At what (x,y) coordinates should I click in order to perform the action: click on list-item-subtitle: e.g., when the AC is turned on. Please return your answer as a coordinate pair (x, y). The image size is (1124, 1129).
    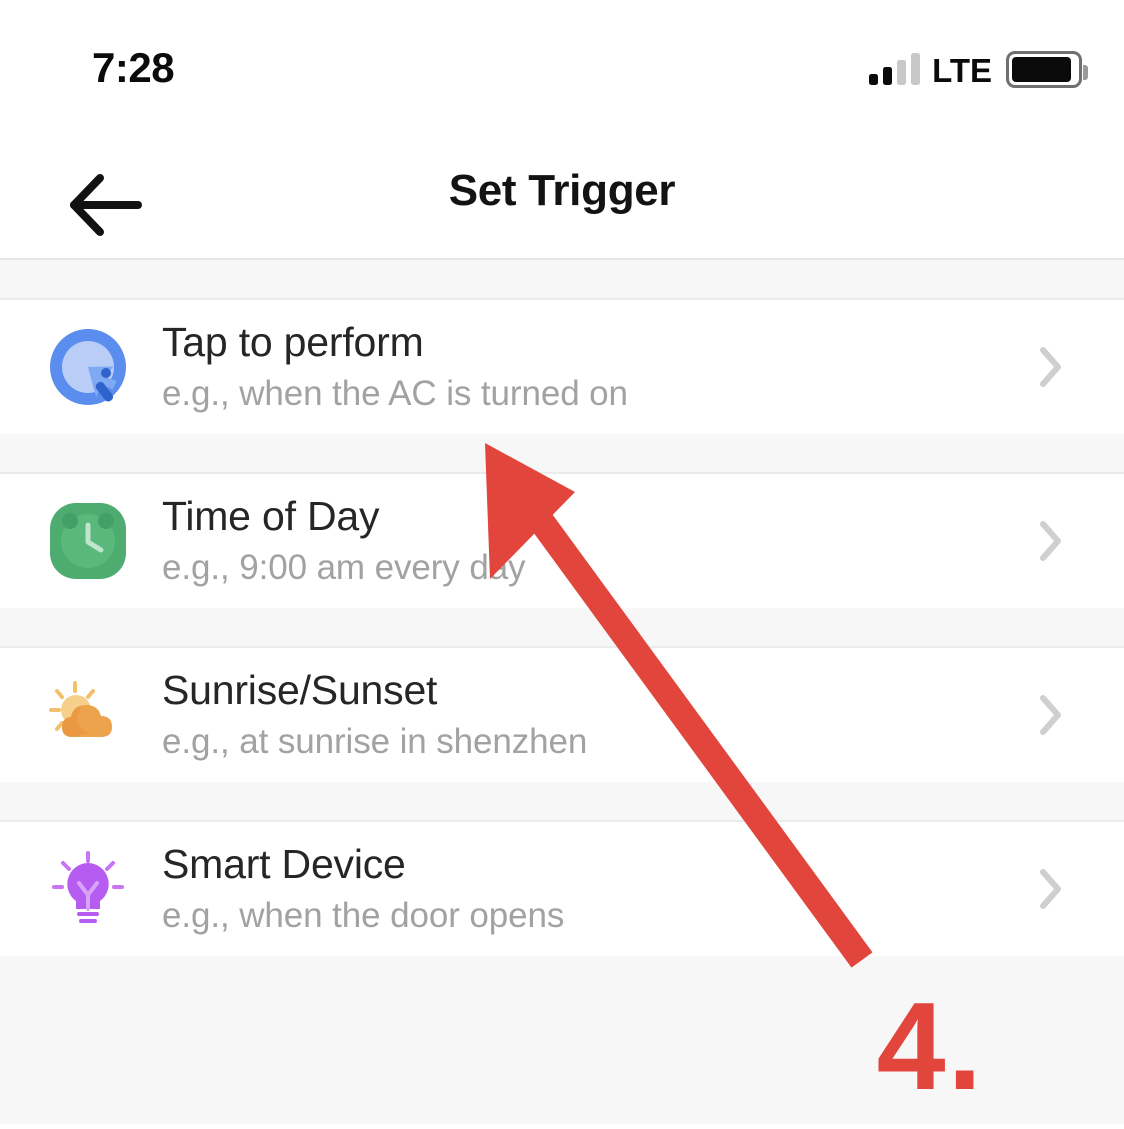
    Looking at the image, I should click on (395, 394).